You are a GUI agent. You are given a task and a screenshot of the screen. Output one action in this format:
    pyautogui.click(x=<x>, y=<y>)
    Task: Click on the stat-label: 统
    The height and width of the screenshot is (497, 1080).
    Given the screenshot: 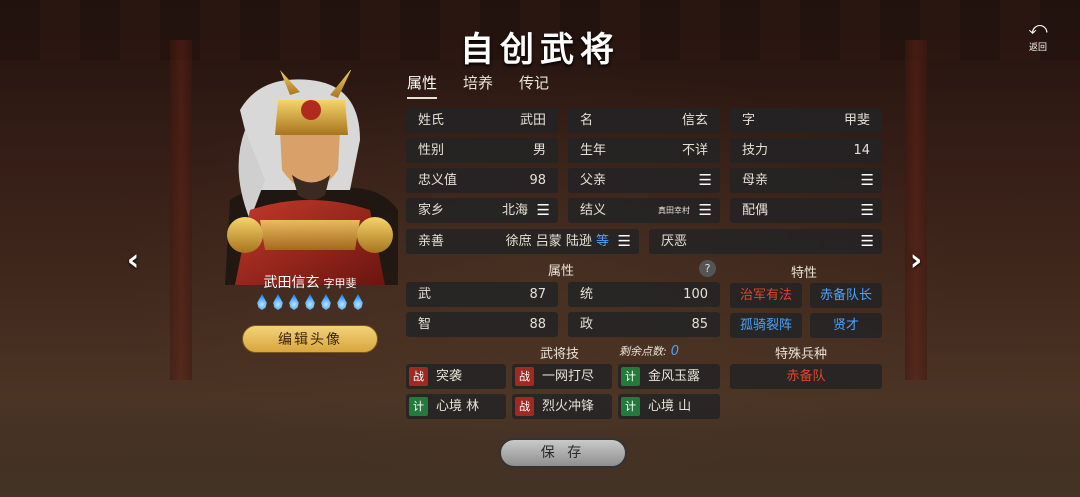 What is the action you would take?
    pyautogui.click(x=587, y=294)
    